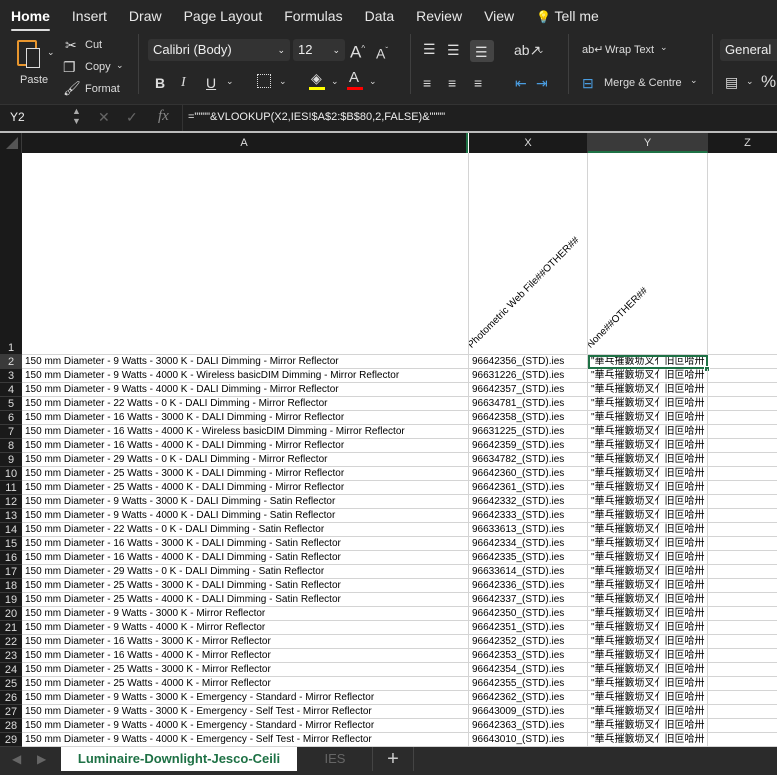  Describe the element at coordinates (567, 16) in the screenshot. I see `ribbon-tab-tell-me: 💡 Tell me` at that location.